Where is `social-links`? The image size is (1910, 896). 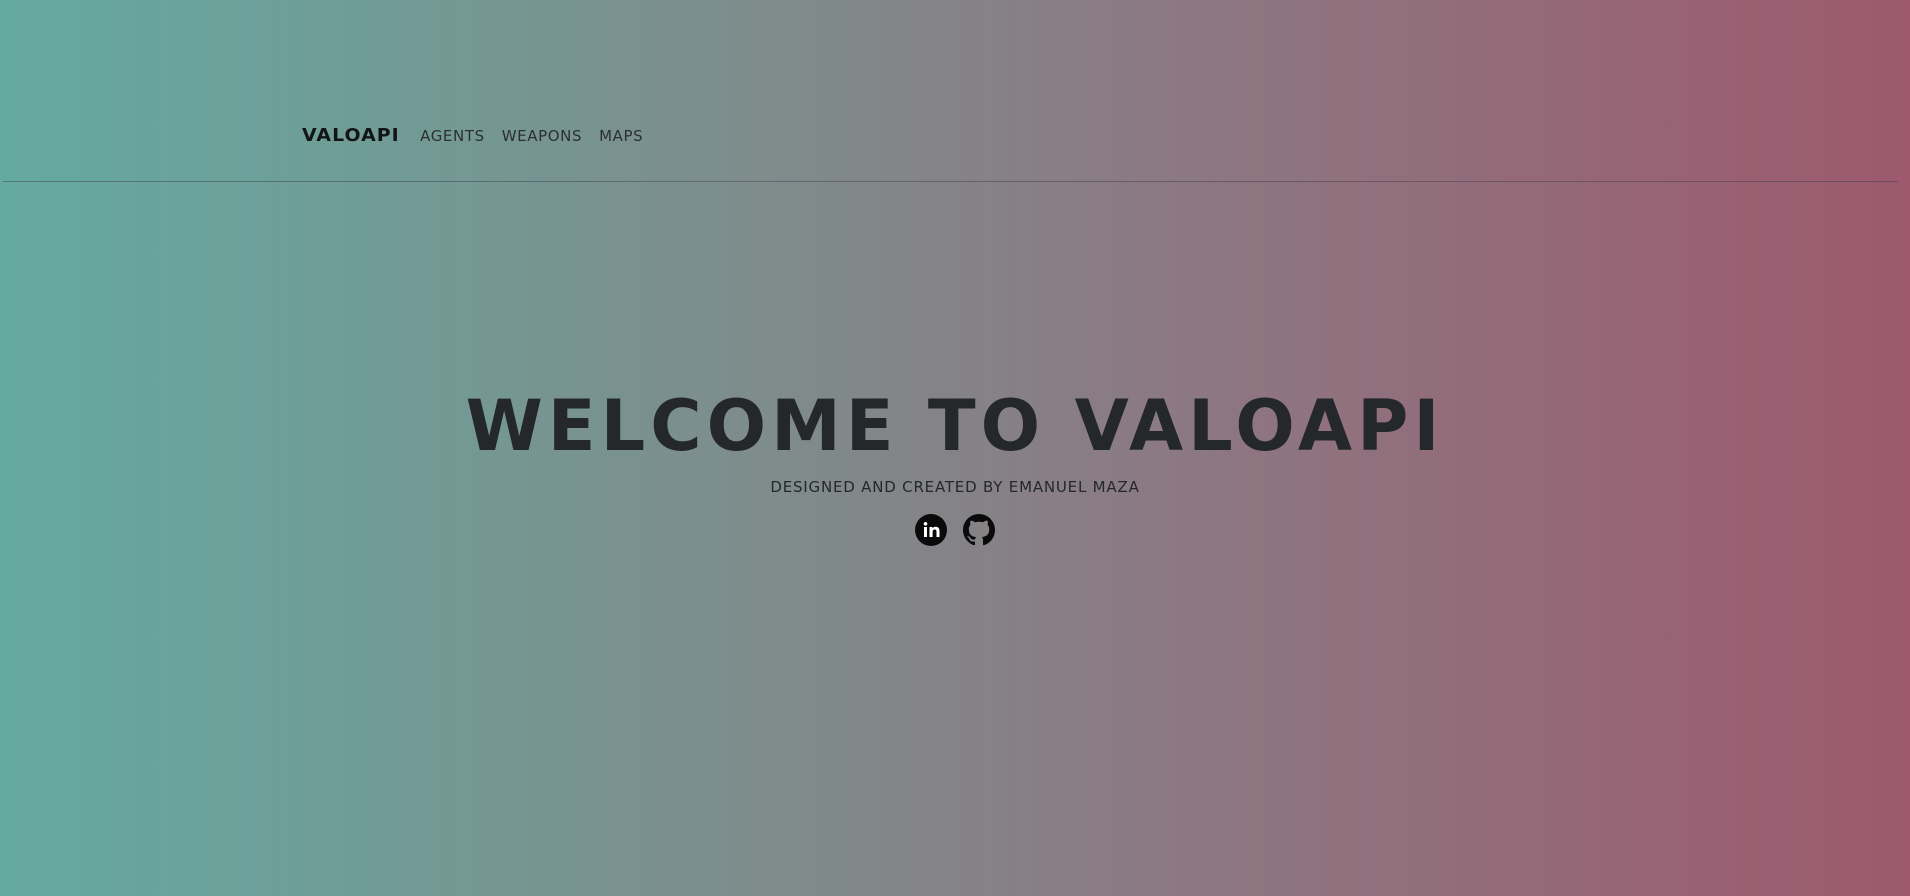 social-links is located at coordinates (955, 530).